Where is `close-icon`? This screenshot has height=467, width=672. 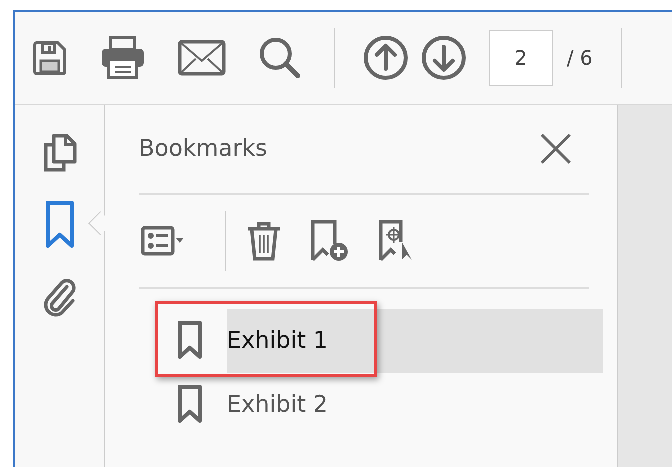 close-icon is located at coordinates (556, 149).